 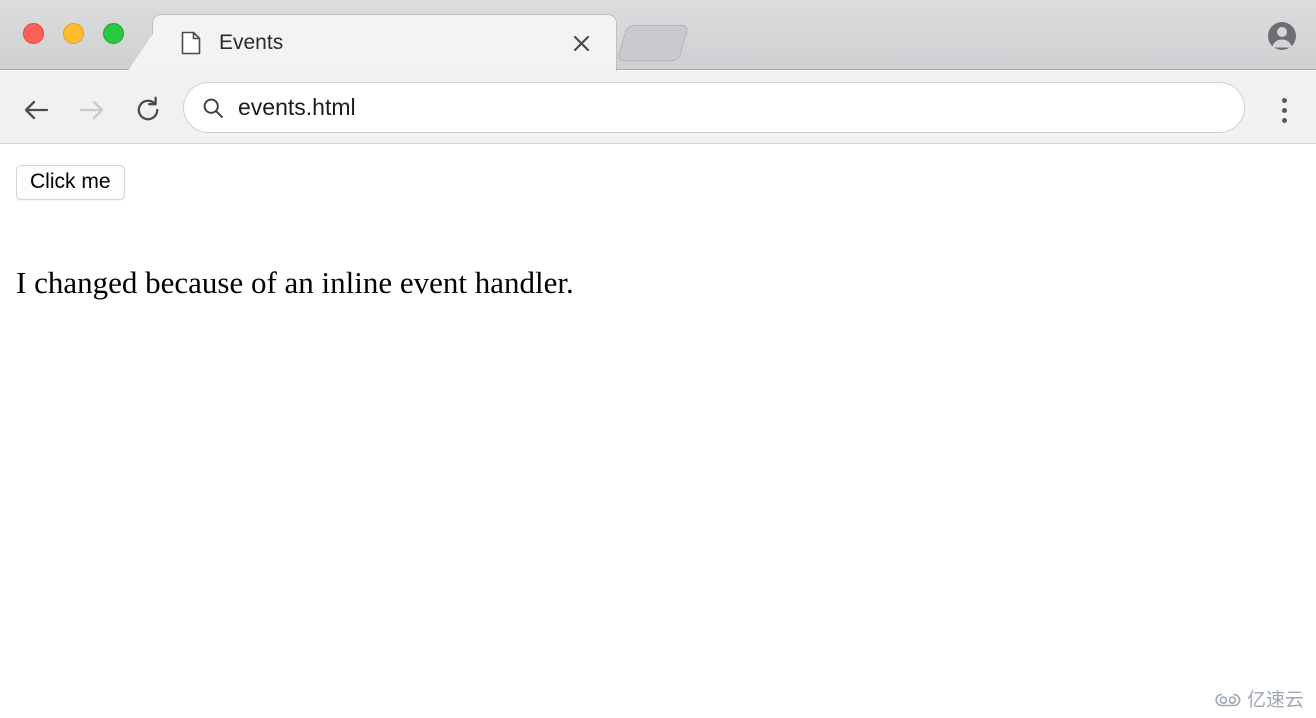 I want to click on search-icon, so click(x=213, y=108).